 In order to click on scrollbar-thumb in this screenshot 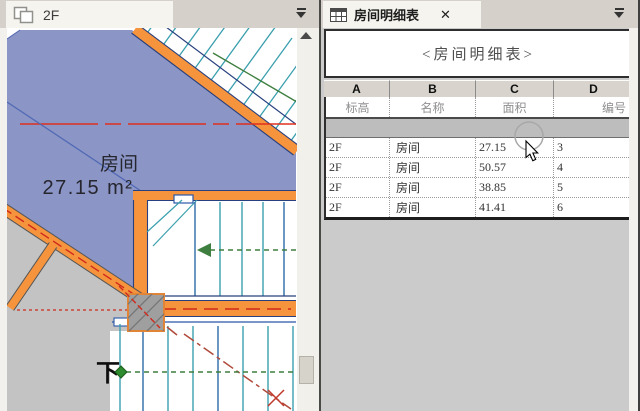, I will do `click(306, 370)`.